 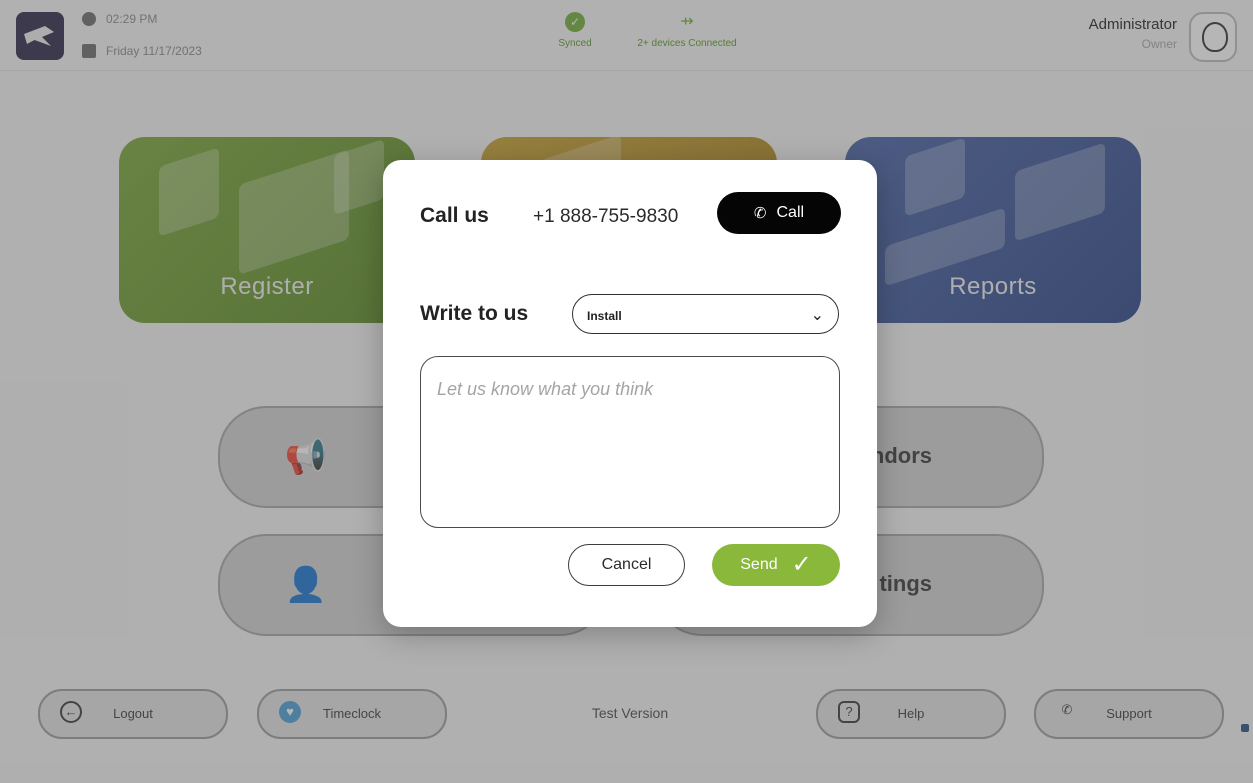 I want to click on call-button-label: Call, so click(x=790, y=212).